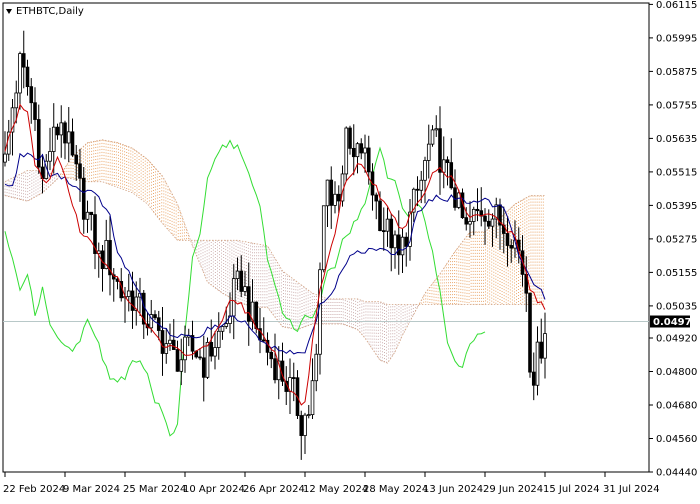  What do you see at coordinates (50, 11) in the screenshot?
I see `chart-title-text: ETHBTC,Daily` at bounding box center [50, 11].